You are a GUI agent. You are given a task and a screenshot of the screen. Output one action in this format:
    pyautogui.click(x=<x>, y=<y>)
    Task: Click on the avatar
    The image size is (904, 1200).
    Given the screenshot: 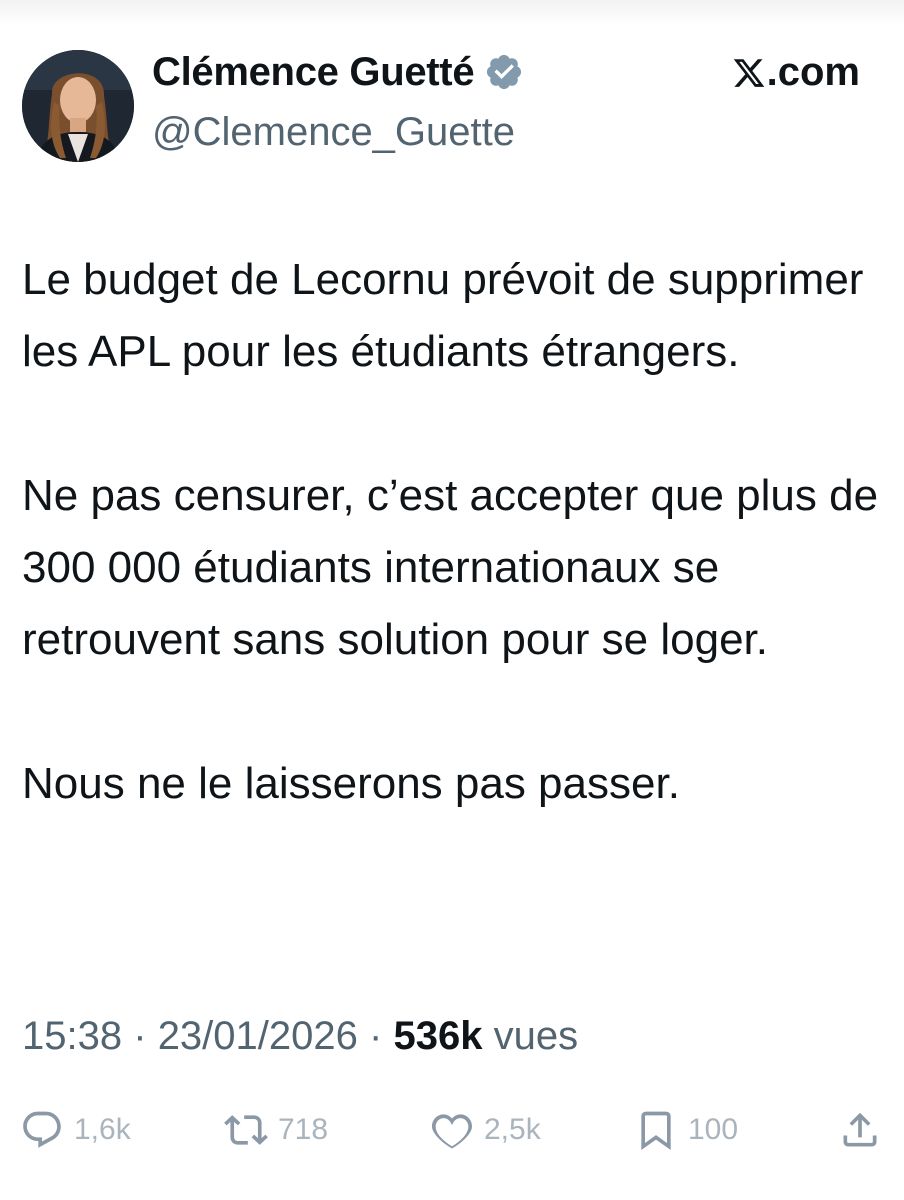 What is the action you would take?
    pyautogui.click(x=78, y=106)
    